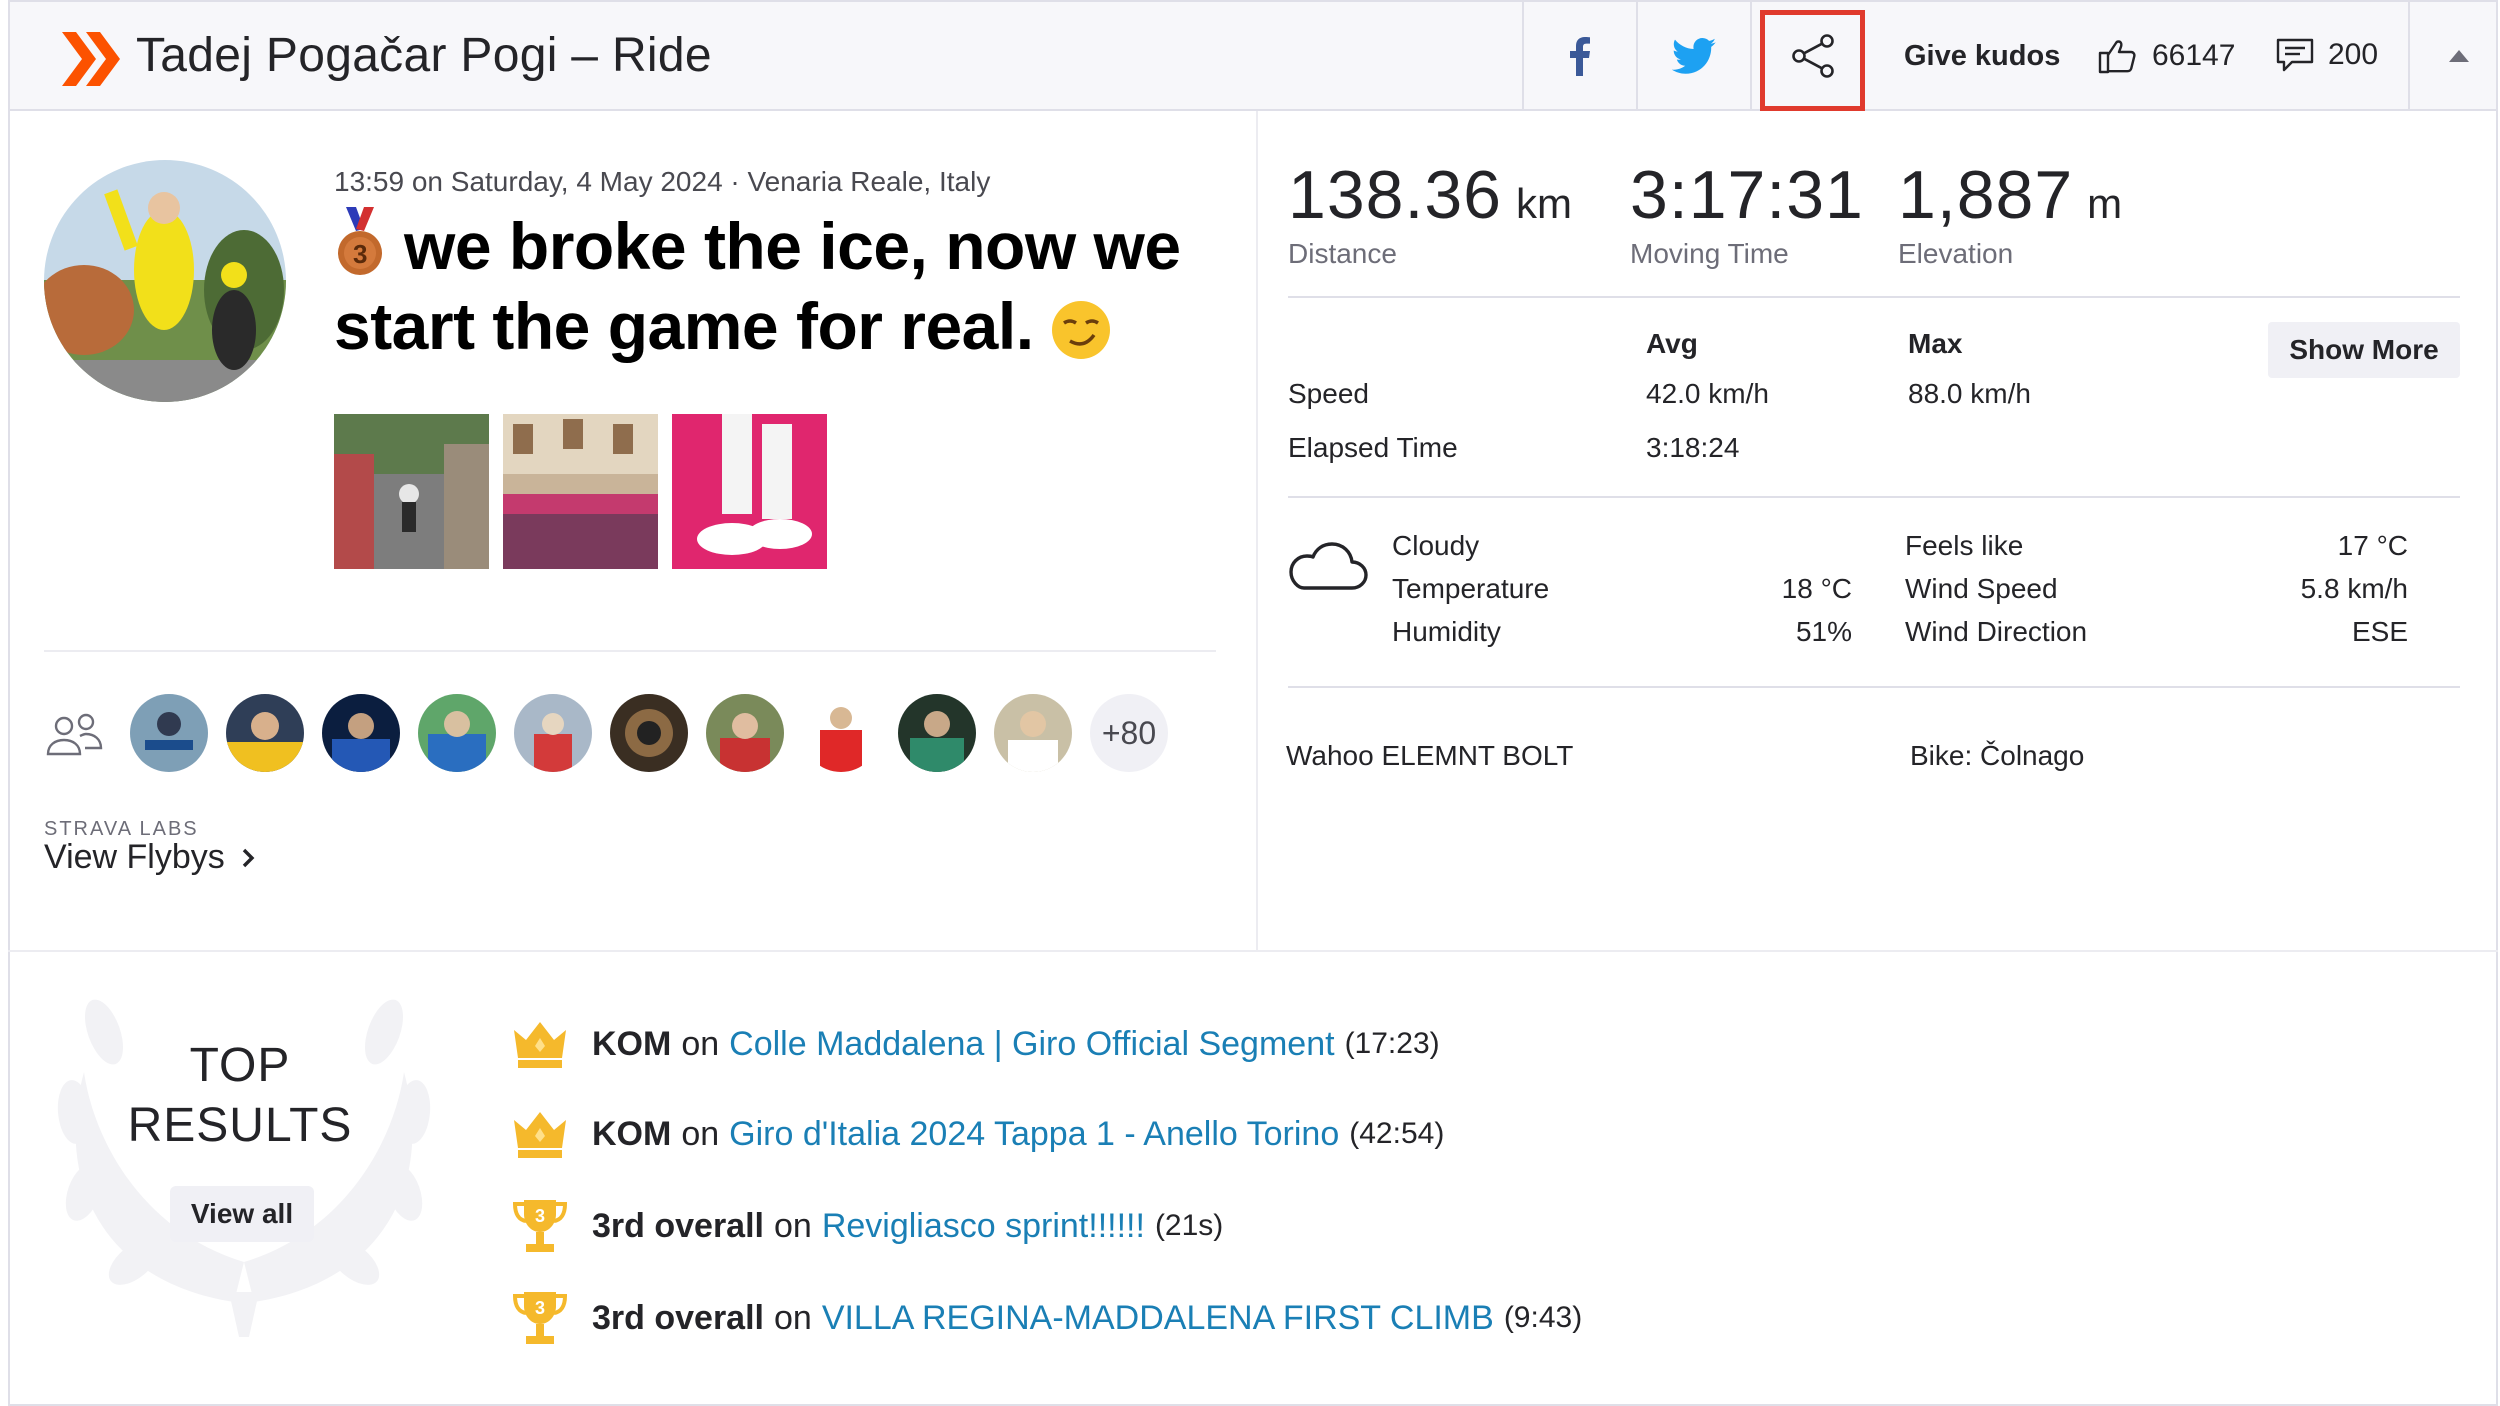  I want to click on strava-chevron-icon, so click(91, 59).